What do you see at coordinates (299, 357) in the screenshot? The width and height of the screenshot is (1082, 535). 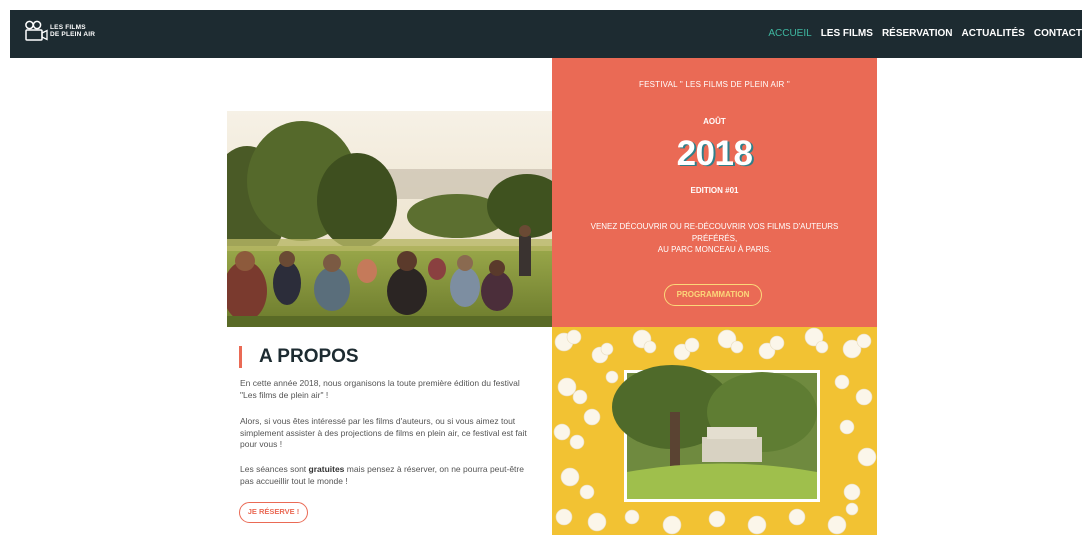 I see `about-heading: A PROPOS` at bounding box center [299, 357].